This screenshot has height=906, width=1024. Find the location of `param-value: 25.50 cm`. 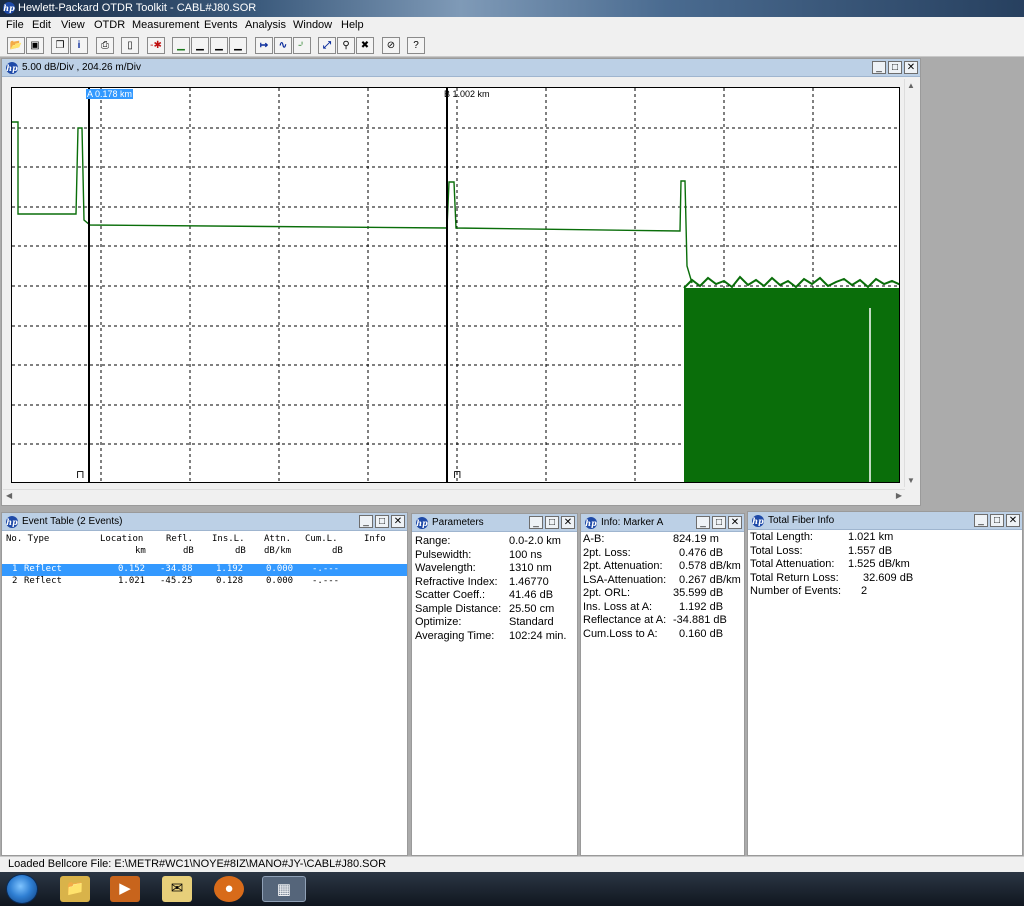

param-value: 25.50 cm is located at coordinates (532, 609).